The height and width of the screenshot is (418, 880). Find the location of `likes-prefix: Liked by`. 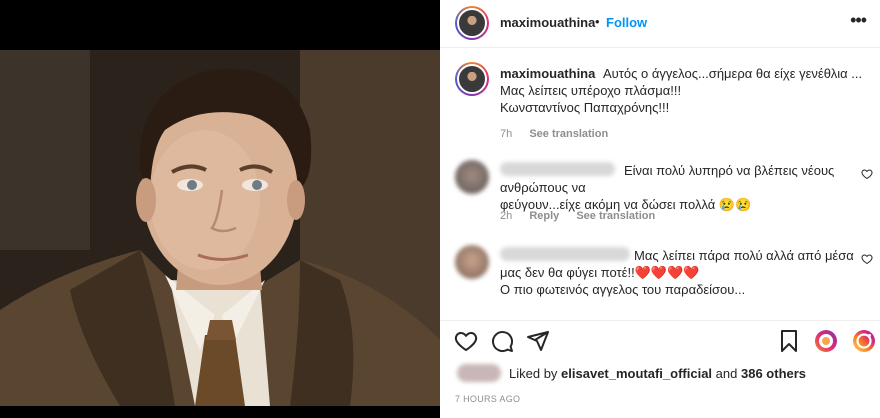

likes-prefix: Liked by is located at coordinates (533, 373).